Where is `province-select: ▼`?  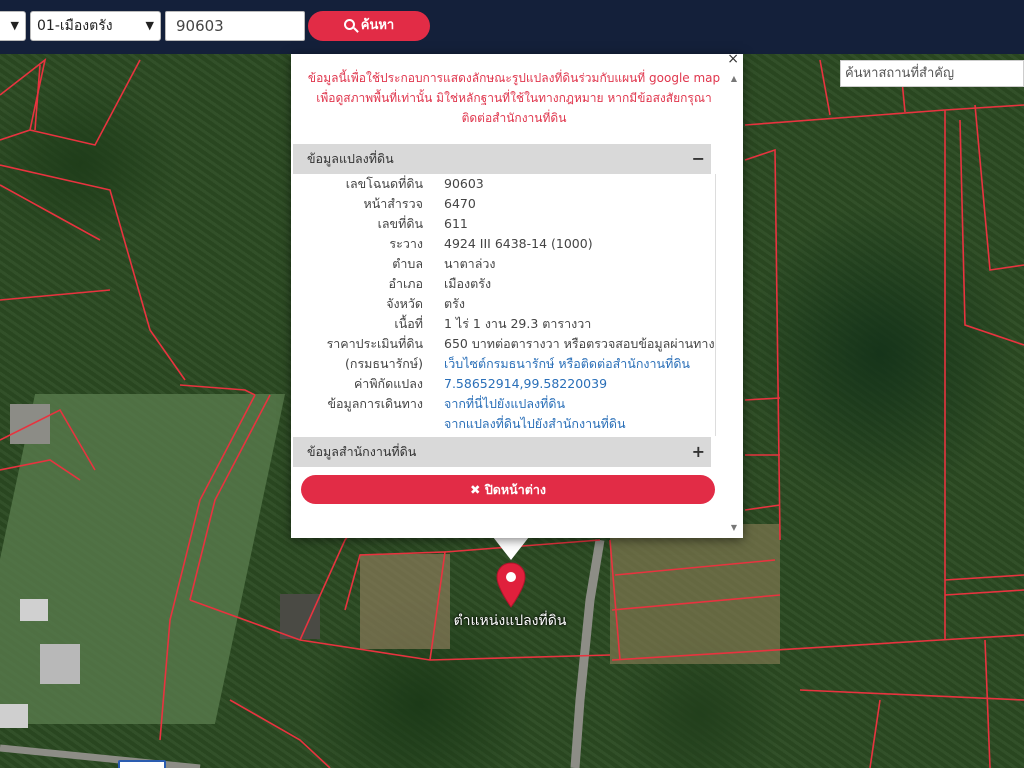 province-select: ▼ is located at coordinates (13, 26).